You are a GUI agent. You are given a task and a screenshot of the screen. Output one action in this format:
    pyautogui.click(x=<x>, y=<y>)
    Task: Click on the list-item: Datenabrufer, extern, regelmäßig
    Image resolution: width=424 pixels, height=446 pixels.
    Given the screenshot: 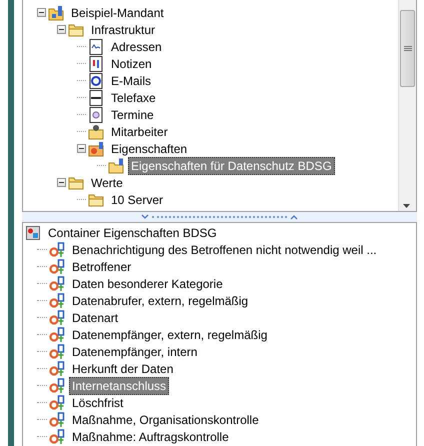 What is the action you would take?
    pyautogui.click(x=160, y=301)
    